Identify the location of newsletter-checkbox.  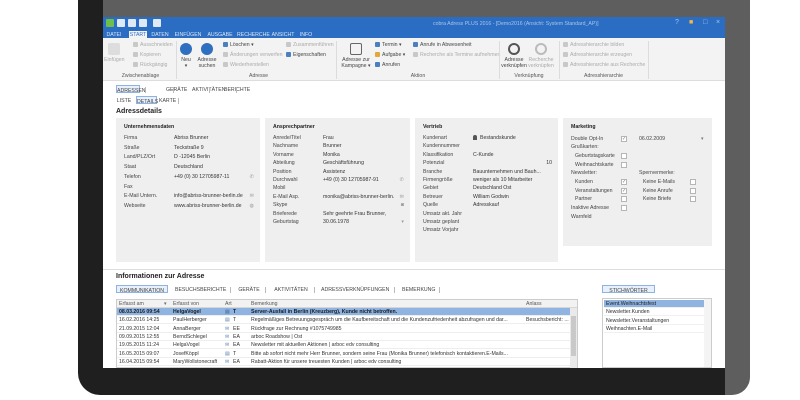
(624, 199).